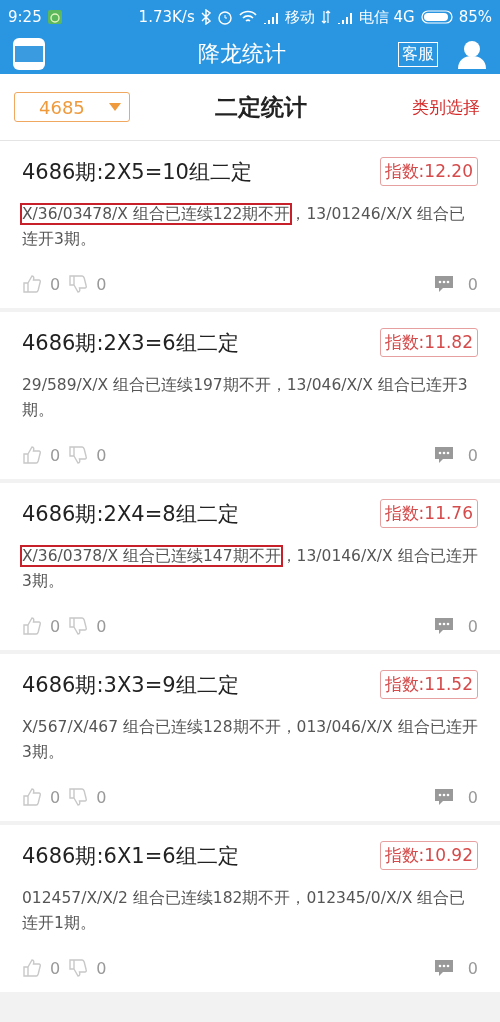  I want to click on carrier-name: 电信 4G, so click(386, 17).